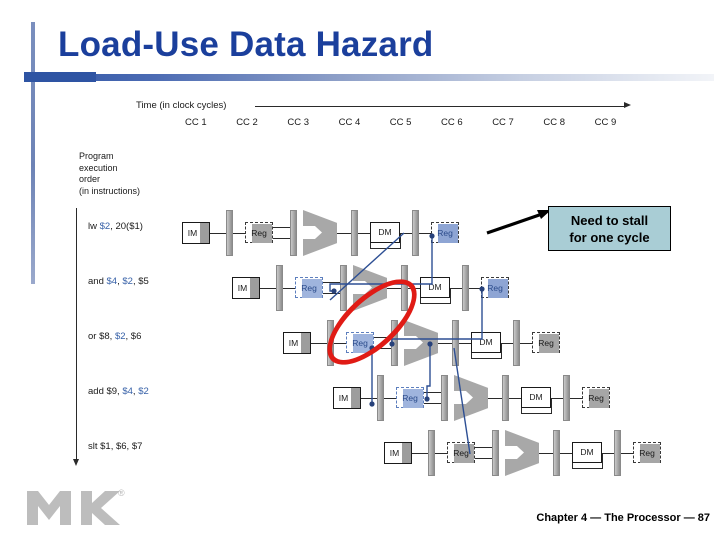 This screenshot has width=720, height=540. What do you see at coordinates (73, 508) in the screenshot?
I see `mk-logo` at bounding box center [73, 508].